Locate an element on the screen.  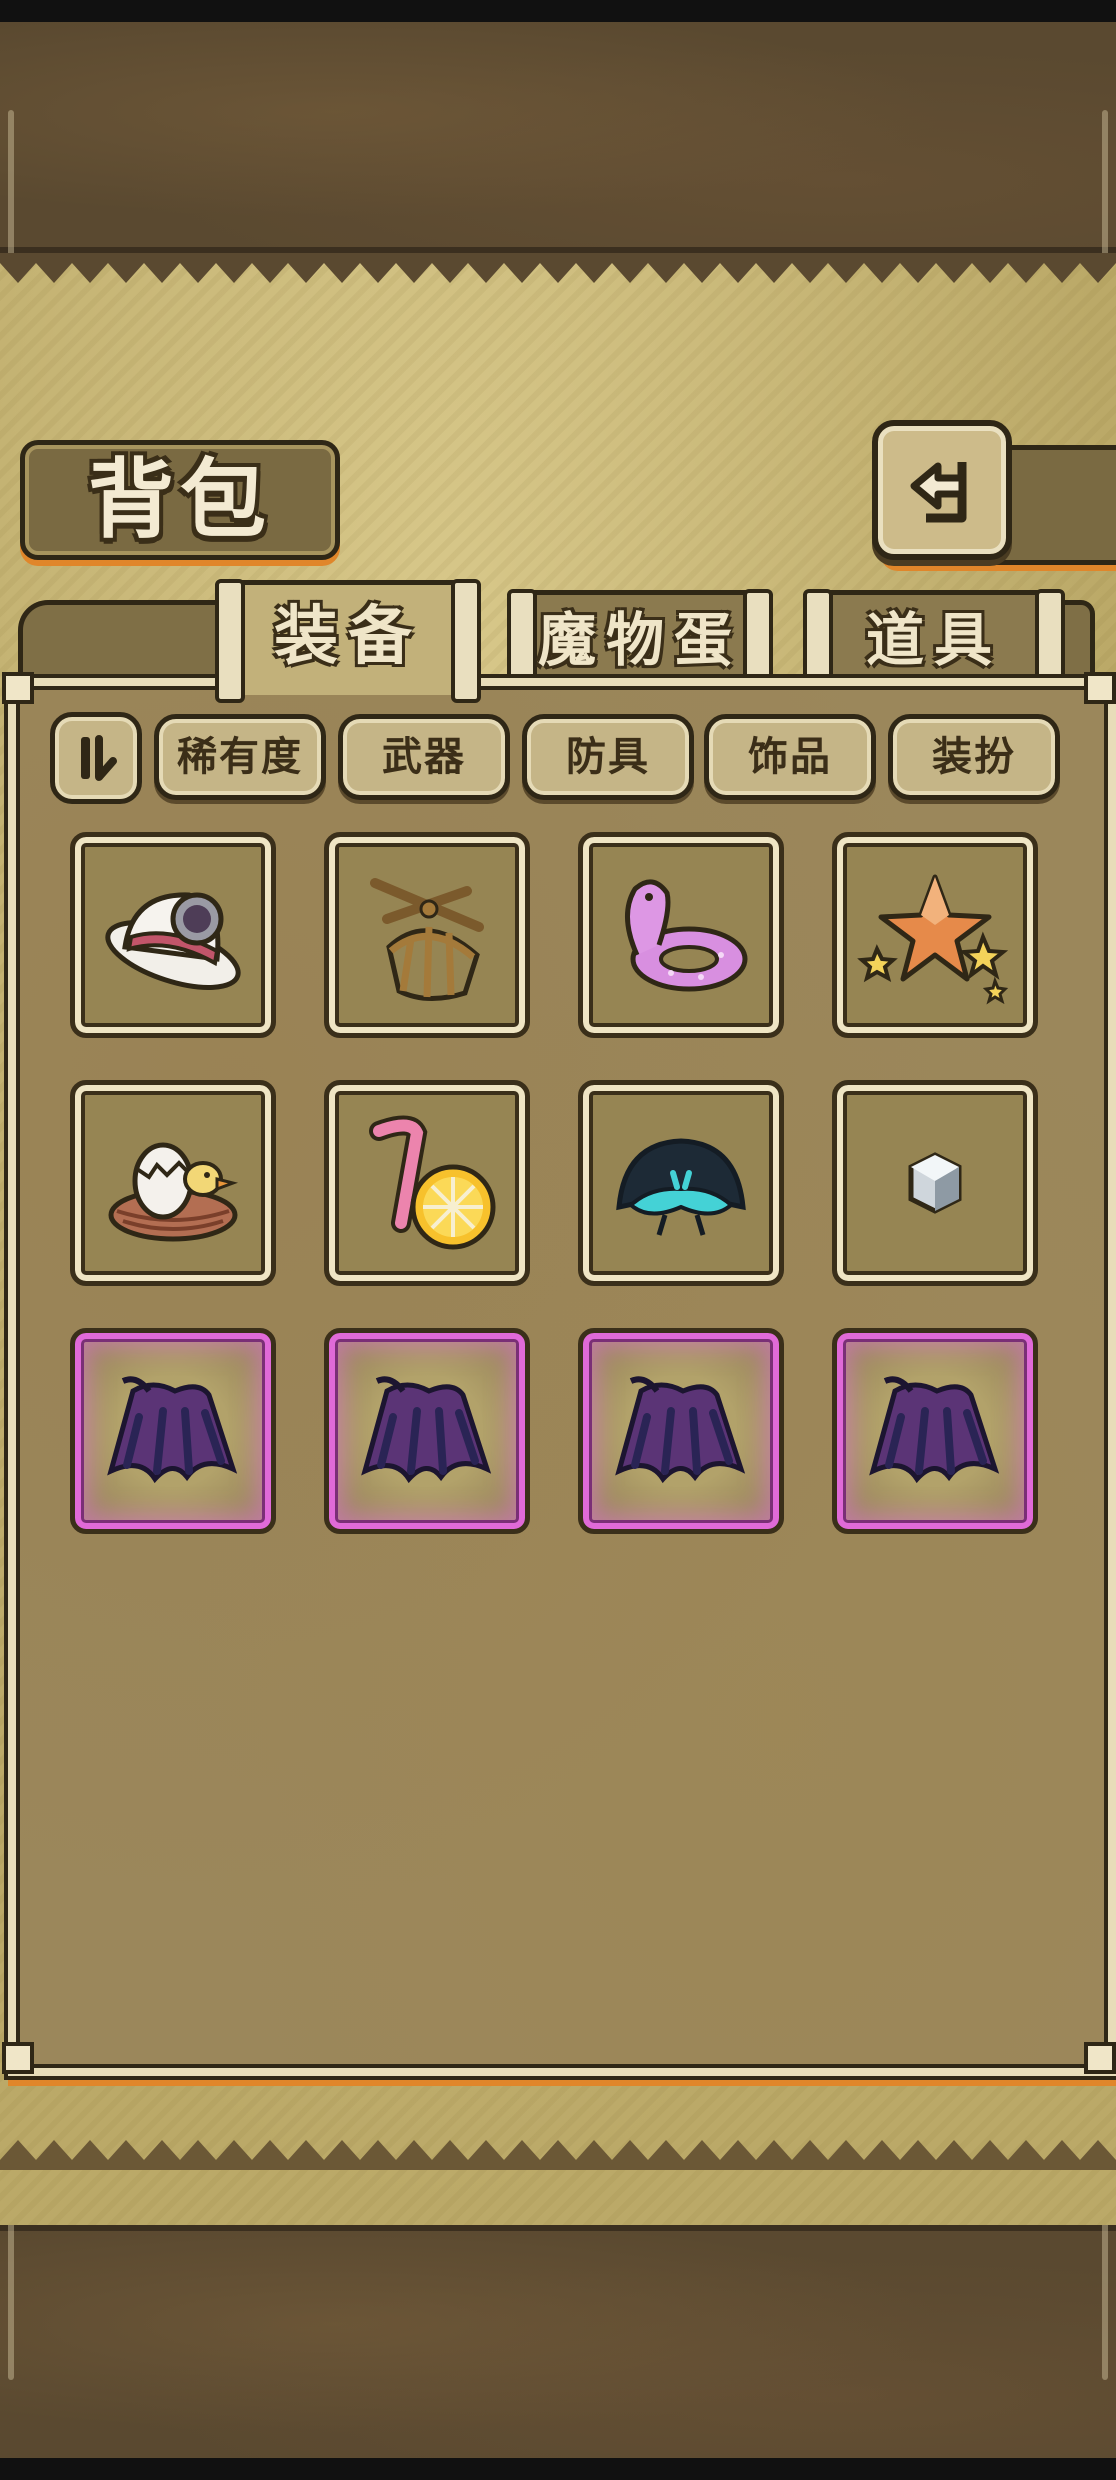
tab-equipment: 装备 is located at coordinates (348, 641).